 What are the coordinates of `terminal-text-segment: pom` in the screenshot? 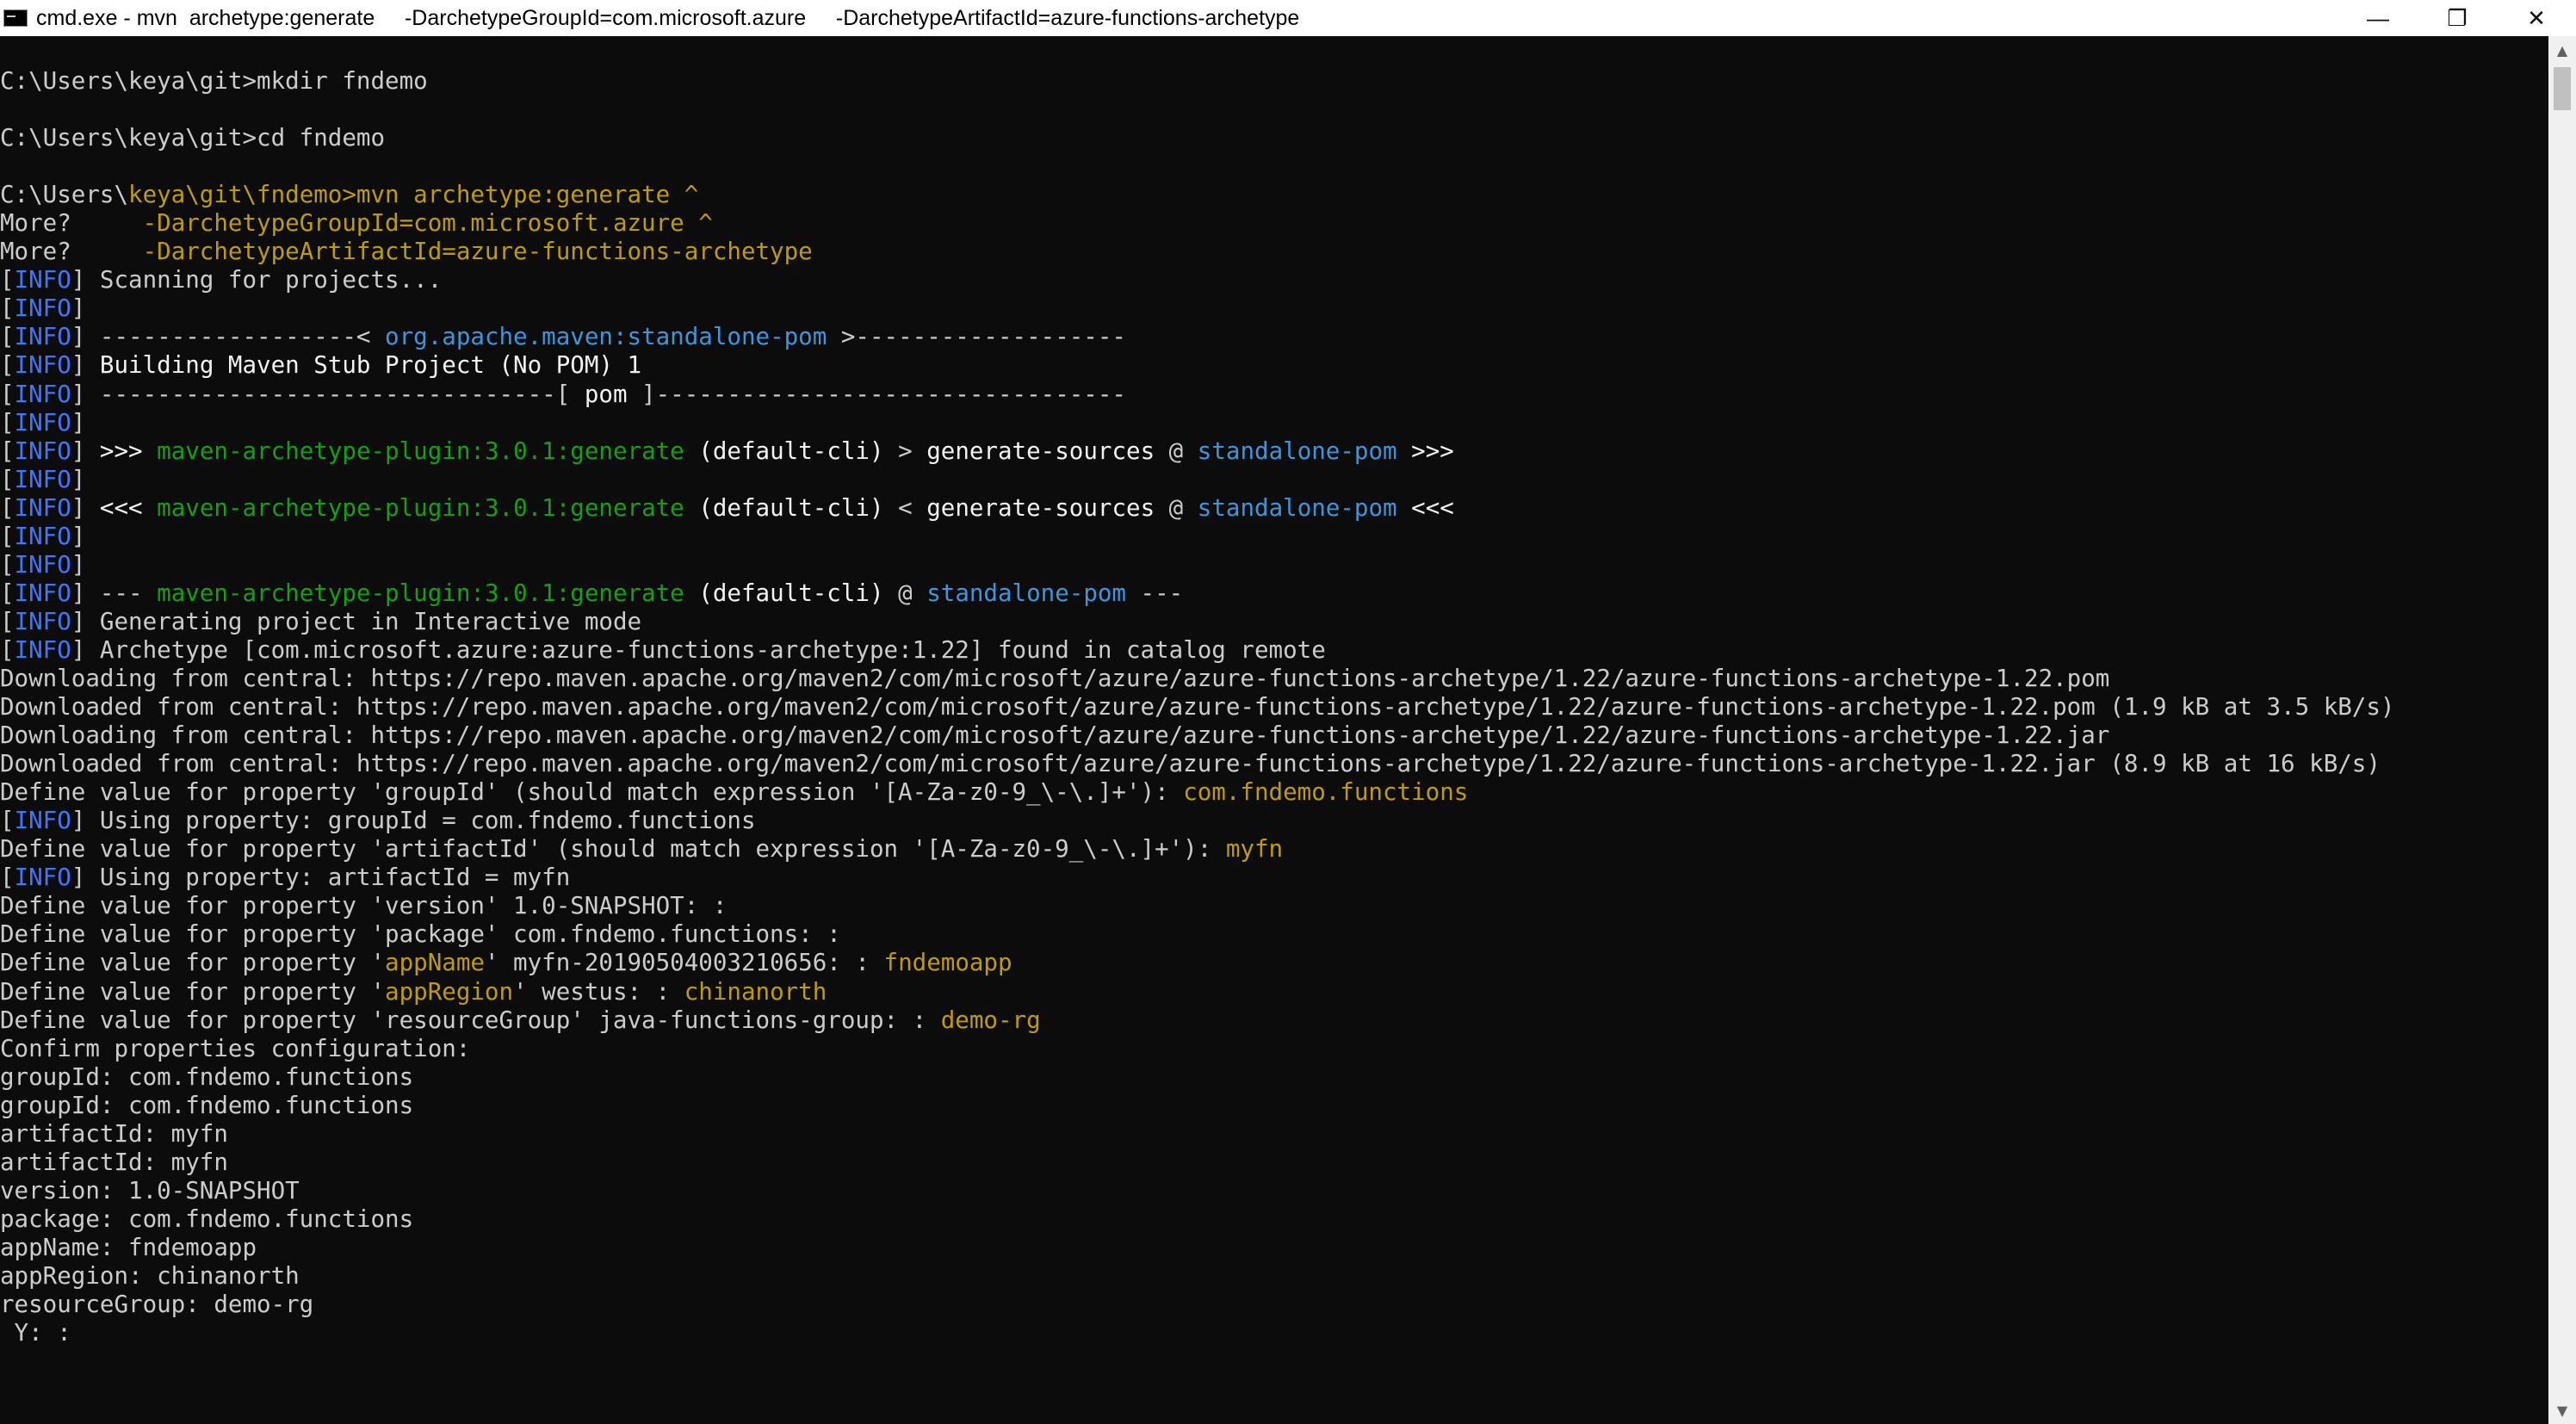 It's located at (606, 394).